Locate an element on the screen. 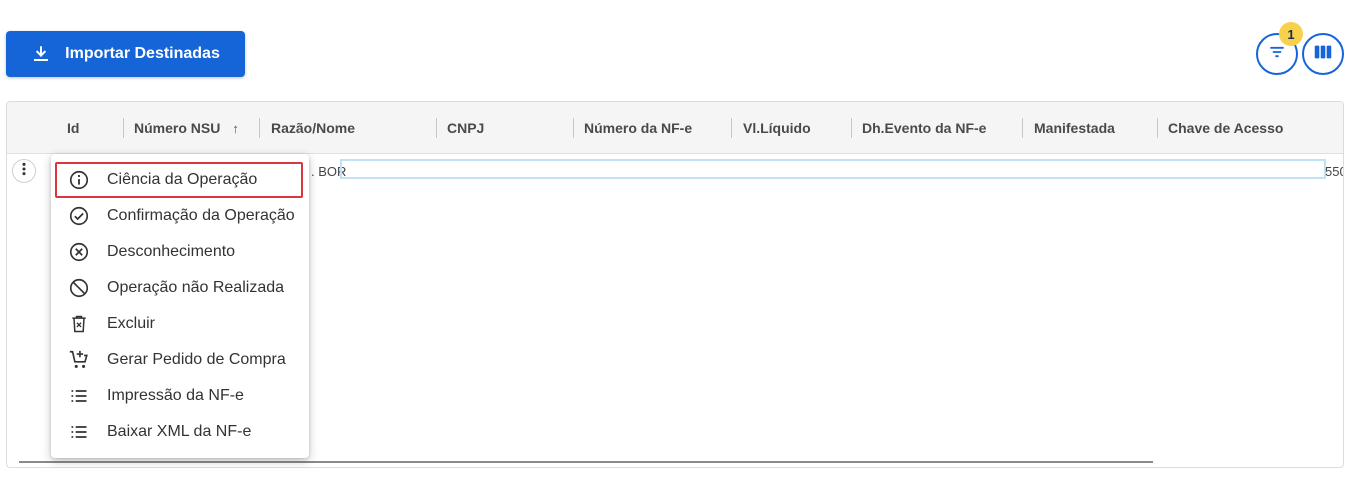 This screenshot has width=1360, height=485. column-header-numero-nfe: Número da NF-e is located at coordinates (638, 128).